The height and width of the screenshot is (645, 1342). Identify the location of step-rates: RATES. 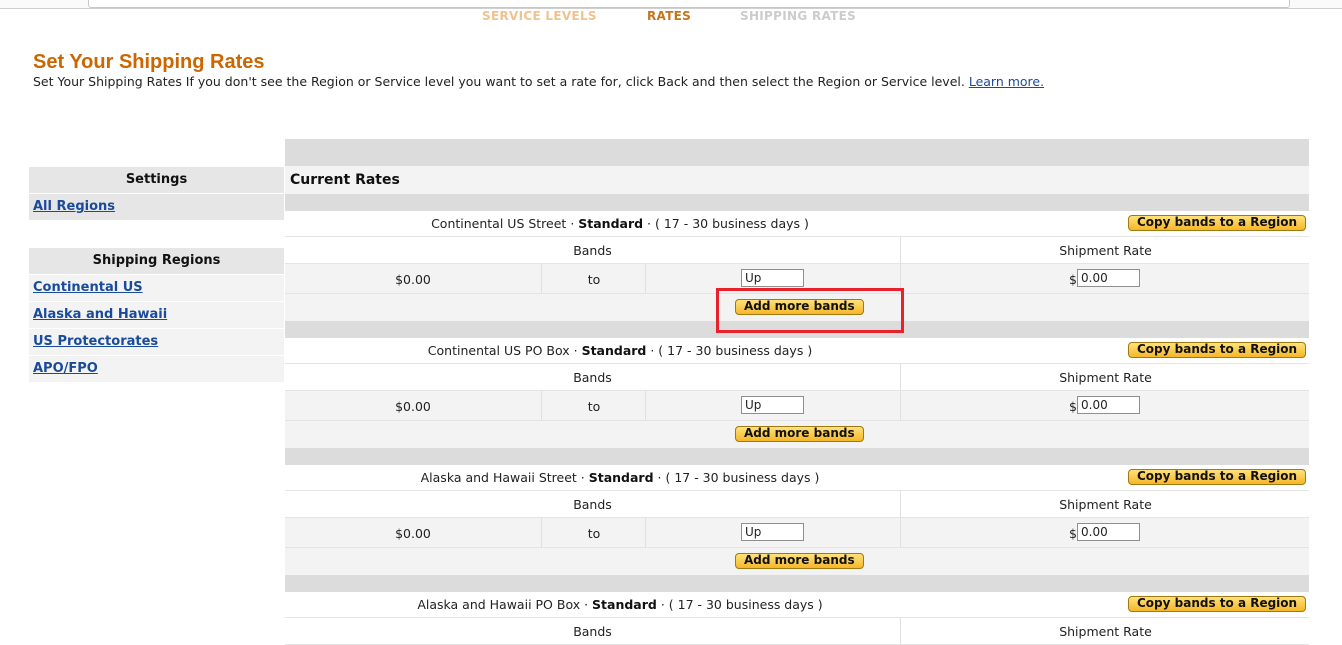
(669, 16).